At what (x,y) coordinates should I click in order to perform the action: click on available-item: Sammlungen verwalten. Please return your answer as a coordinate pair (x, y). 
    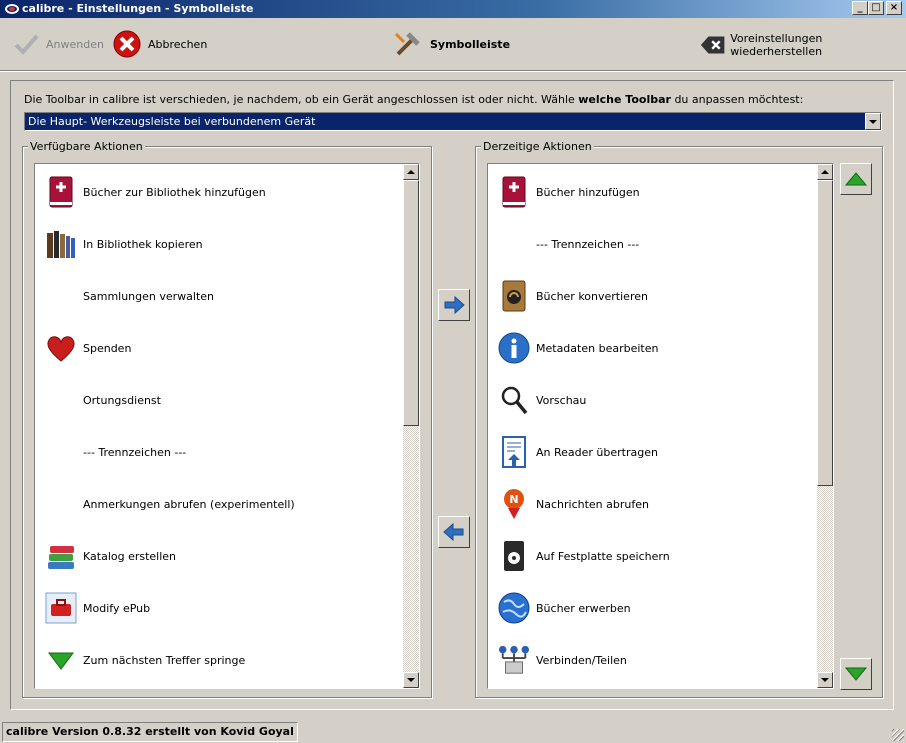
    Looking at the image, I should click on (129, 296).